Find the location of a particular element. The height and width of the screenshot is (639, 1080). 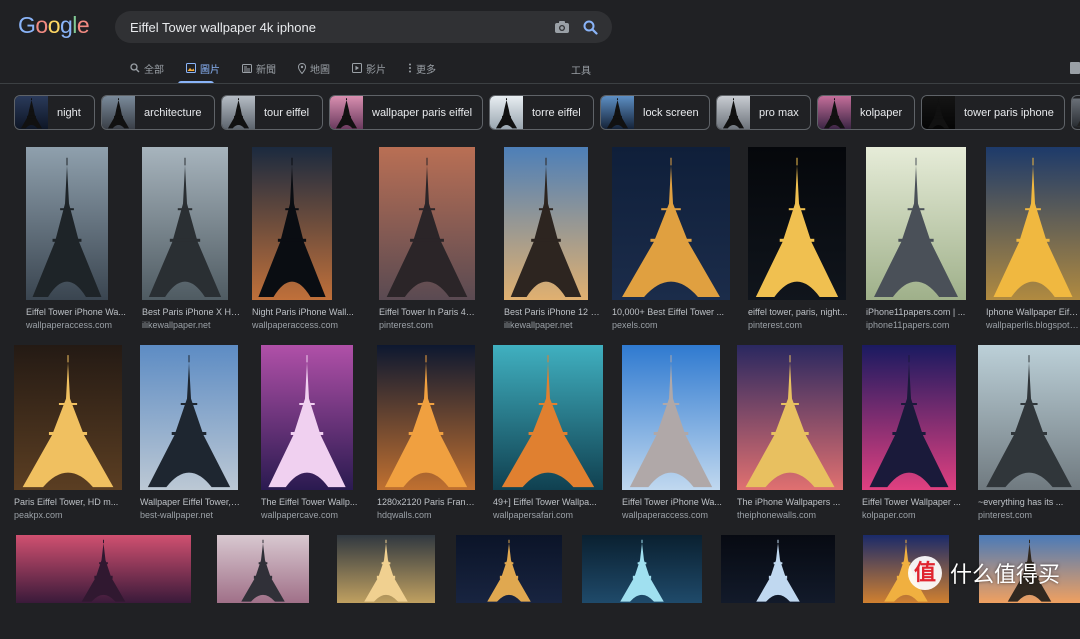

result-source: wallpapercave.com is located at coordinates (310, 515).